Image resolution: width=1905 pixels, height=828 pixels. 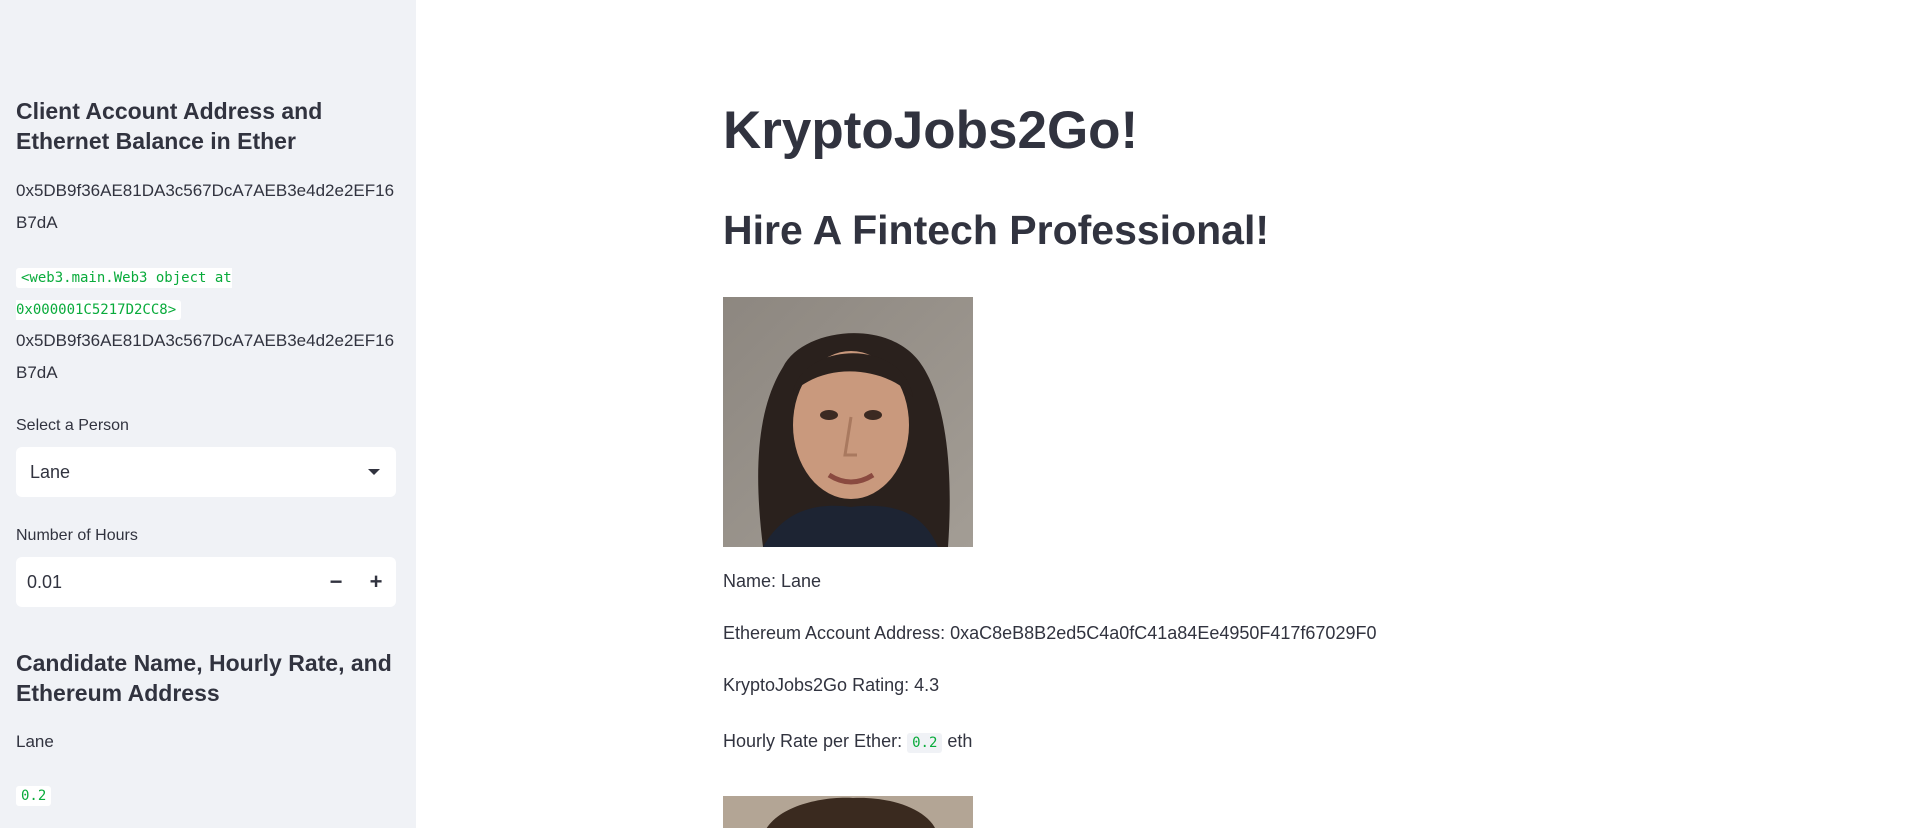 I want to click on minus-icon: −, so click(x=336, y=582).